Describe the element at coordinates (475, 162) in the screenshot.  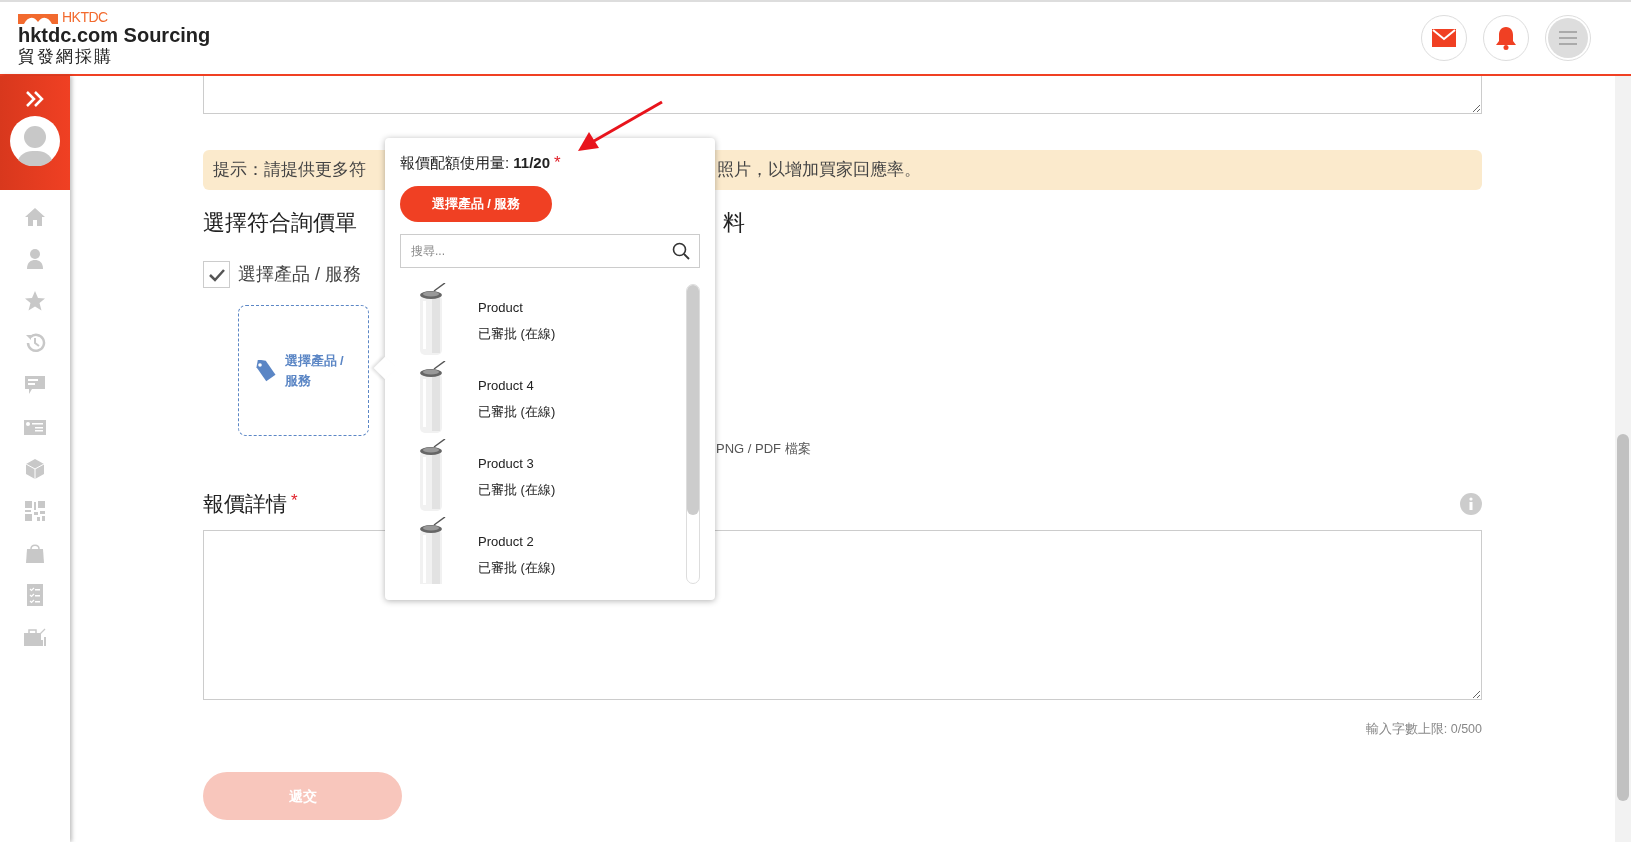
I see `quota-text: 報價配額使用量: 11/20` at that location.